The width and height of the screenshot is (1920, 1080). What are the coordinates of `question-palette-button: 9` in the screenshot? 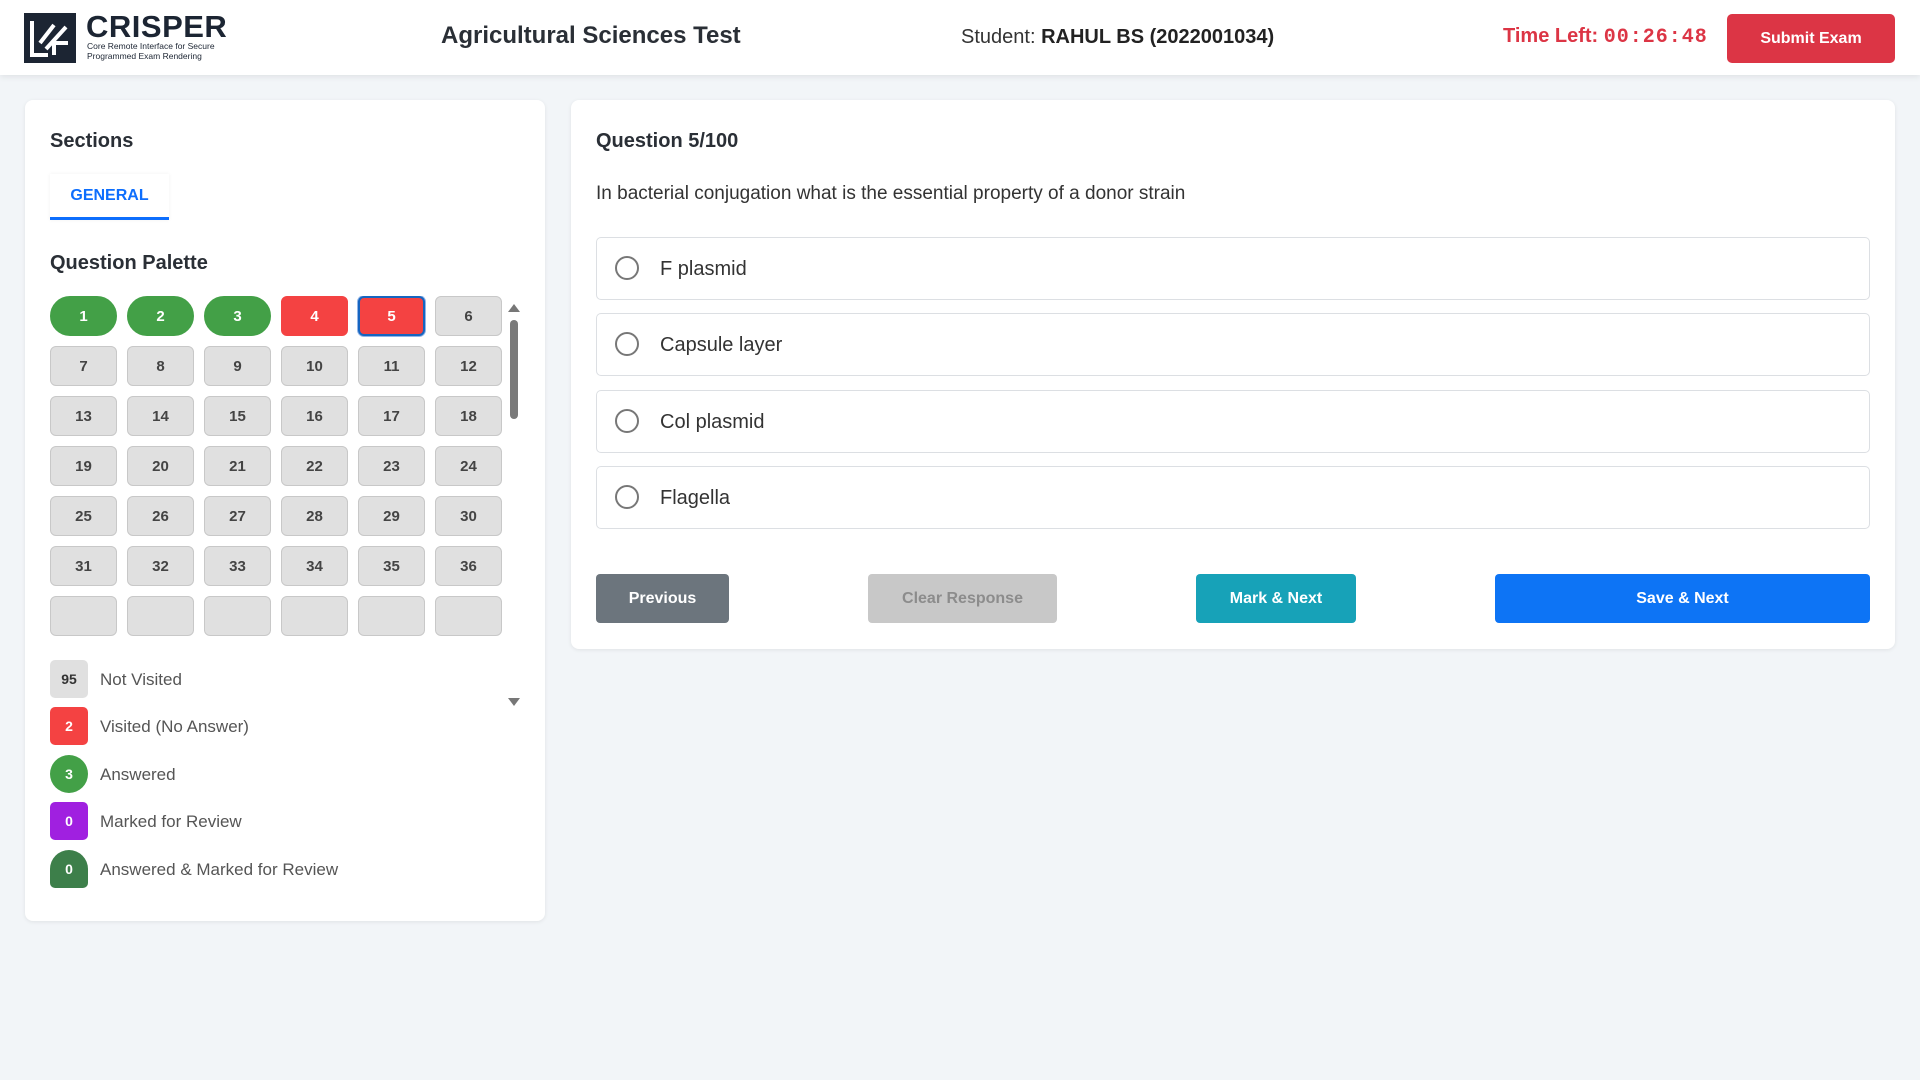 It's located at (237, 366).